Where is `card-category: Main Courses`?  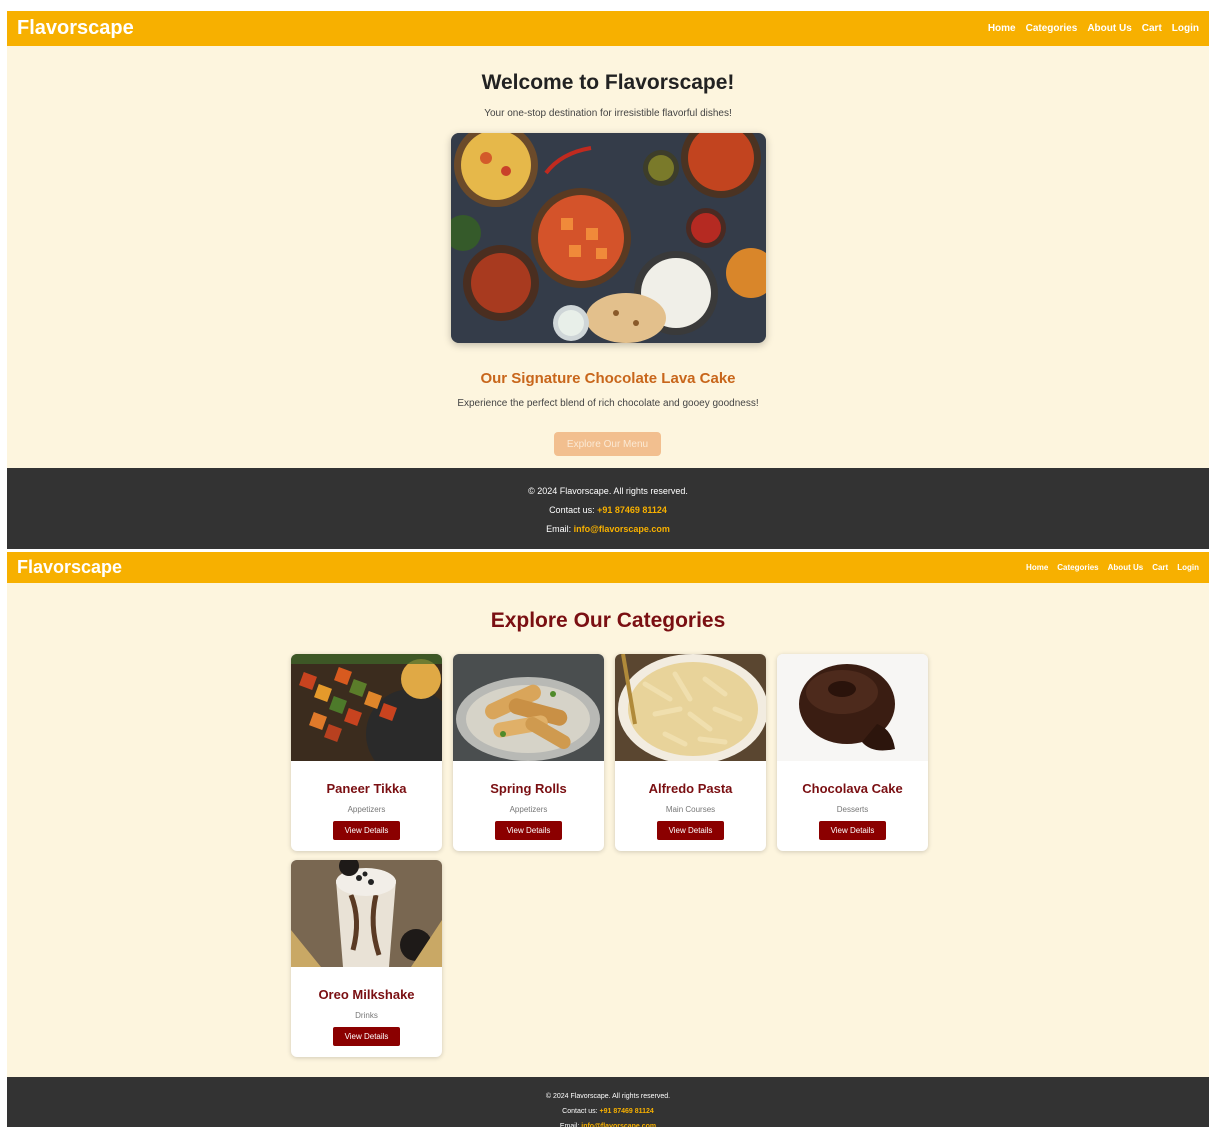
card-category: Main Courses is located at coordinates (690, 809).